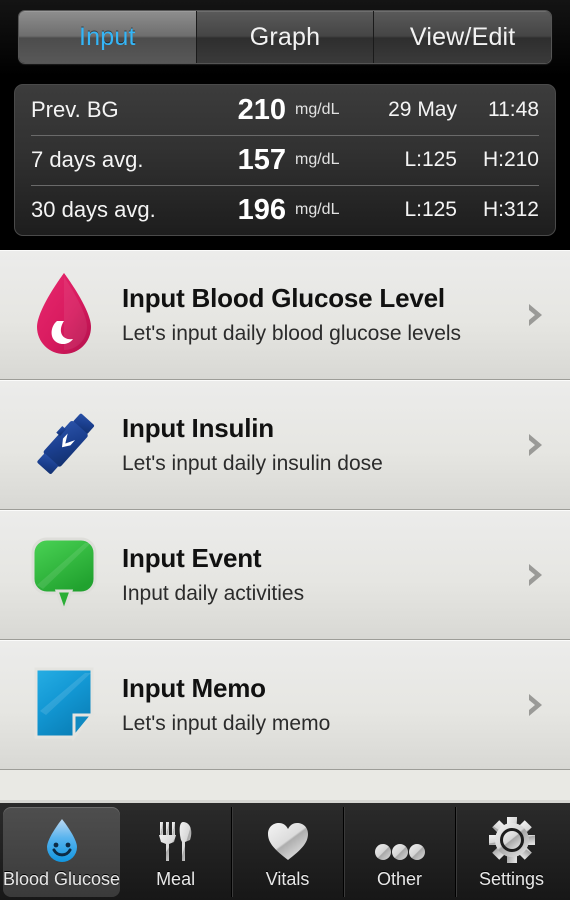 This screenshot has height=900, width=570. What do you see at coordinates (313, 704) in the screenshot?
I see `menu-item-text: Input Memo Let's input daily memo` at bounding box center [313, 704].